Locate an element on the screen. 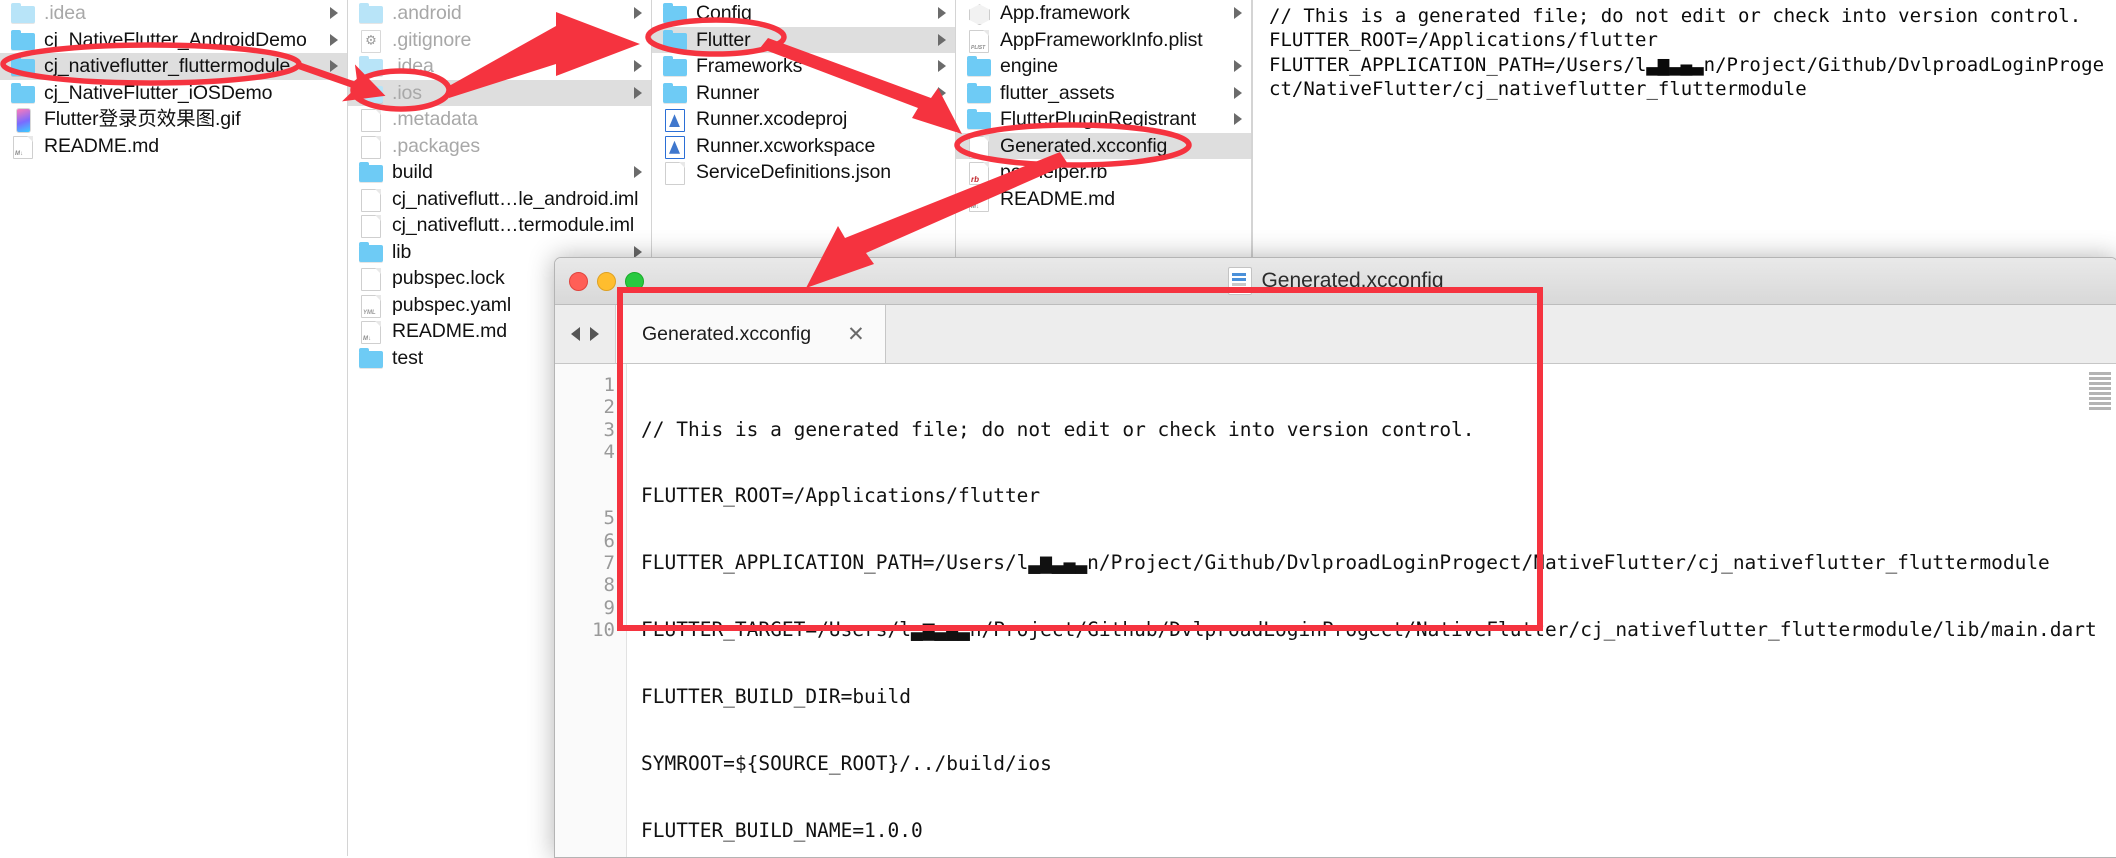 The image size is (2116, 858). finder-item-label: .android is located at coordinates (427, 13).